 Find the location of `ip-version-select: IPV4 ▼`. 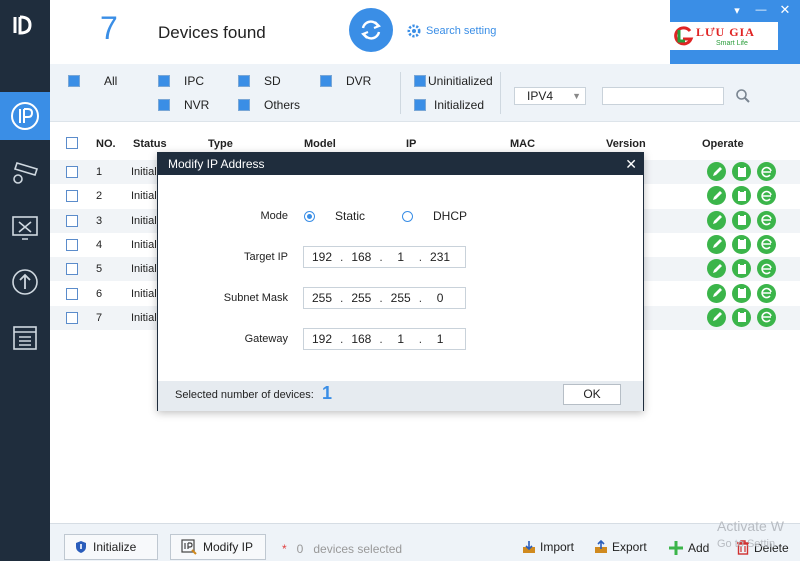

ip-version-select: IPV4 ▼ is located at coordinates (550, 96).